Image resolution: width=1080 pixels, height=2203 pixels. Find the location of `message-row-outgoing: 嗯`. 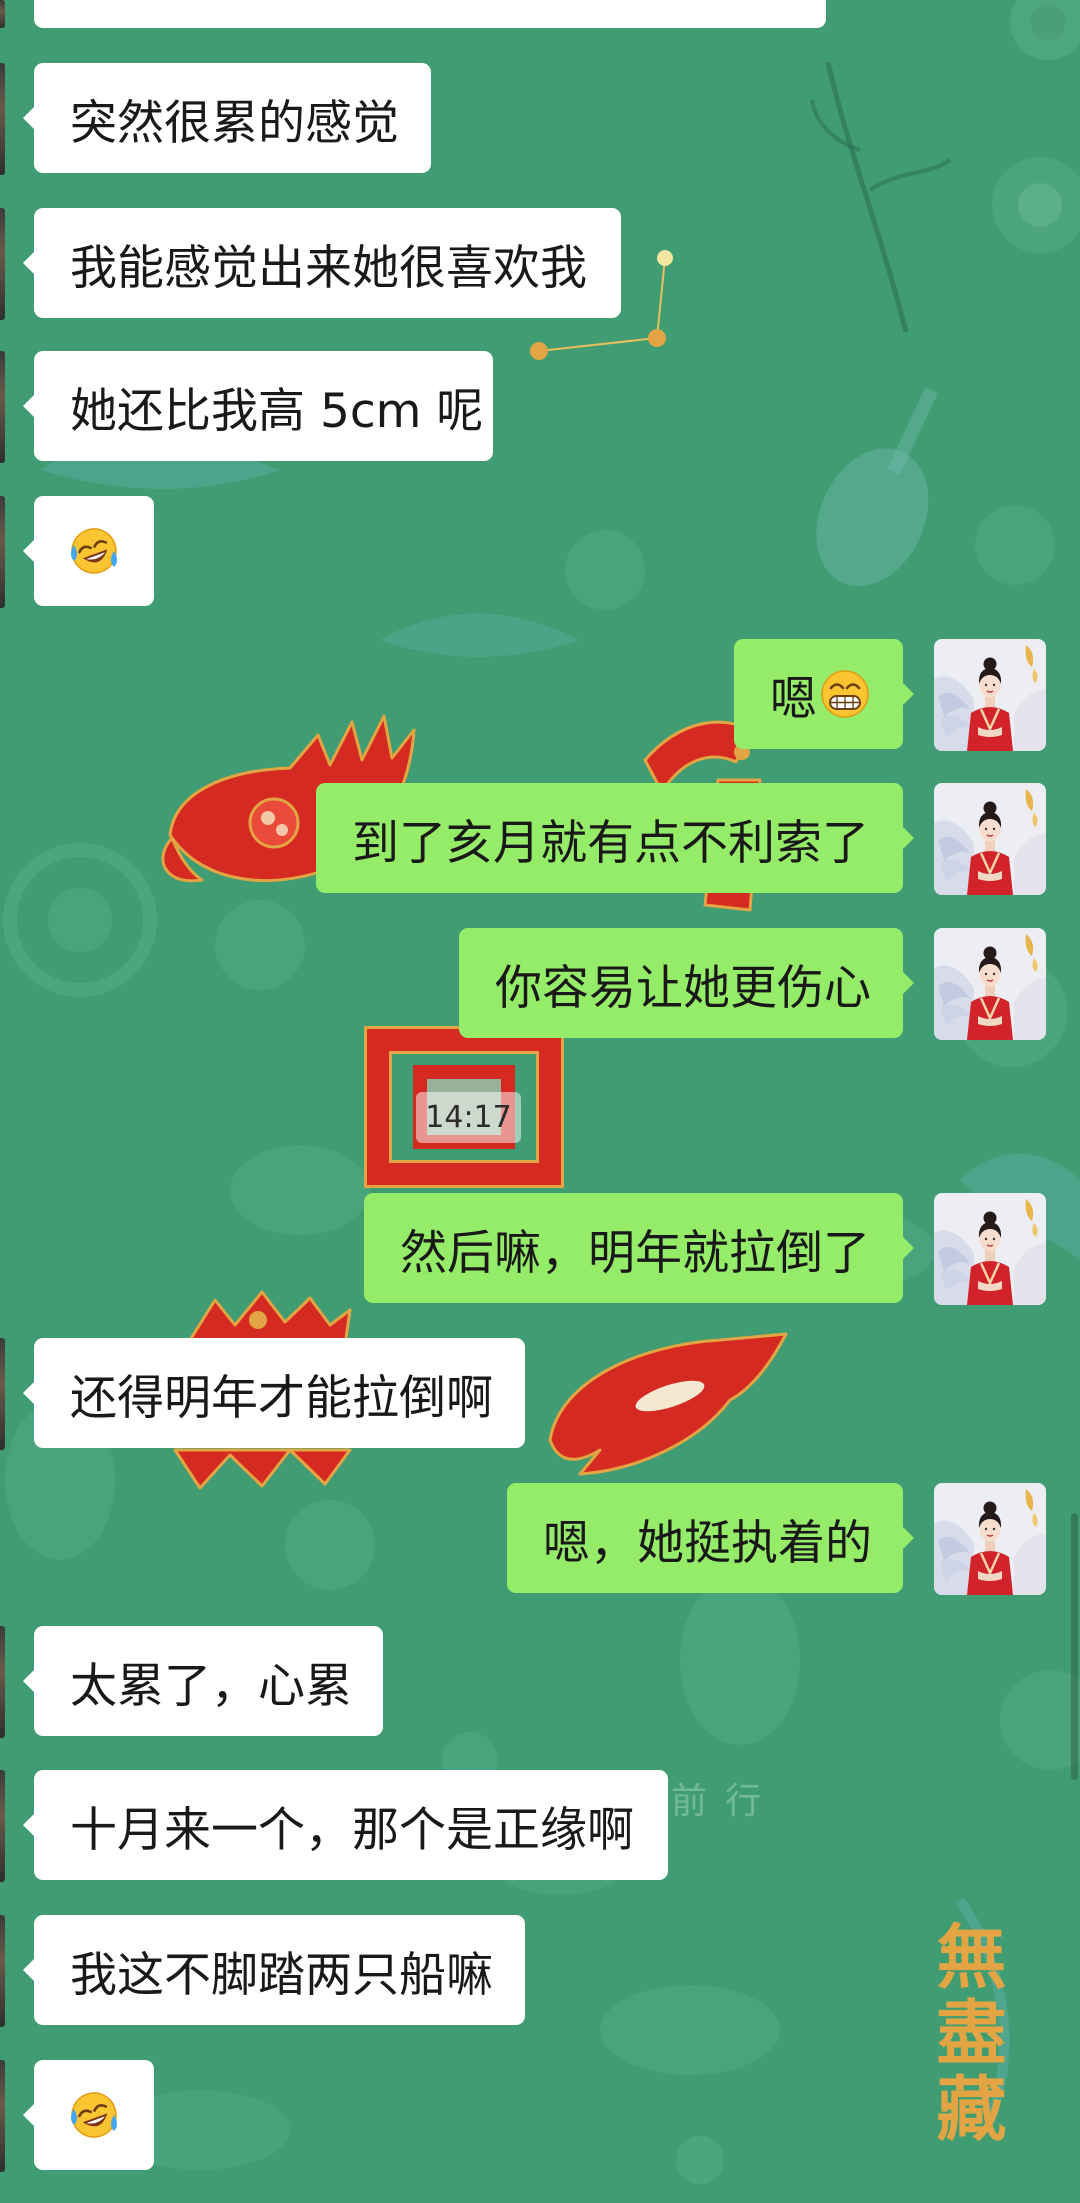

message-row-outgoing: 嗯 is located at coordinates (540, 695).